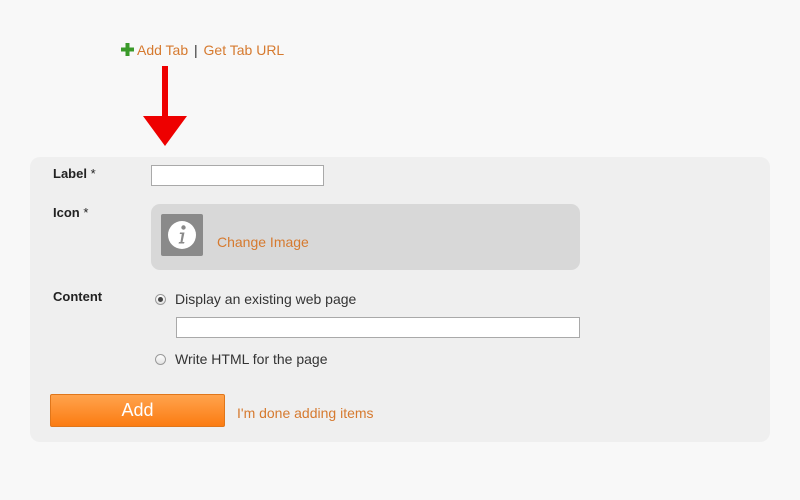  I want to click on add-button: Add, so click(137, 410).